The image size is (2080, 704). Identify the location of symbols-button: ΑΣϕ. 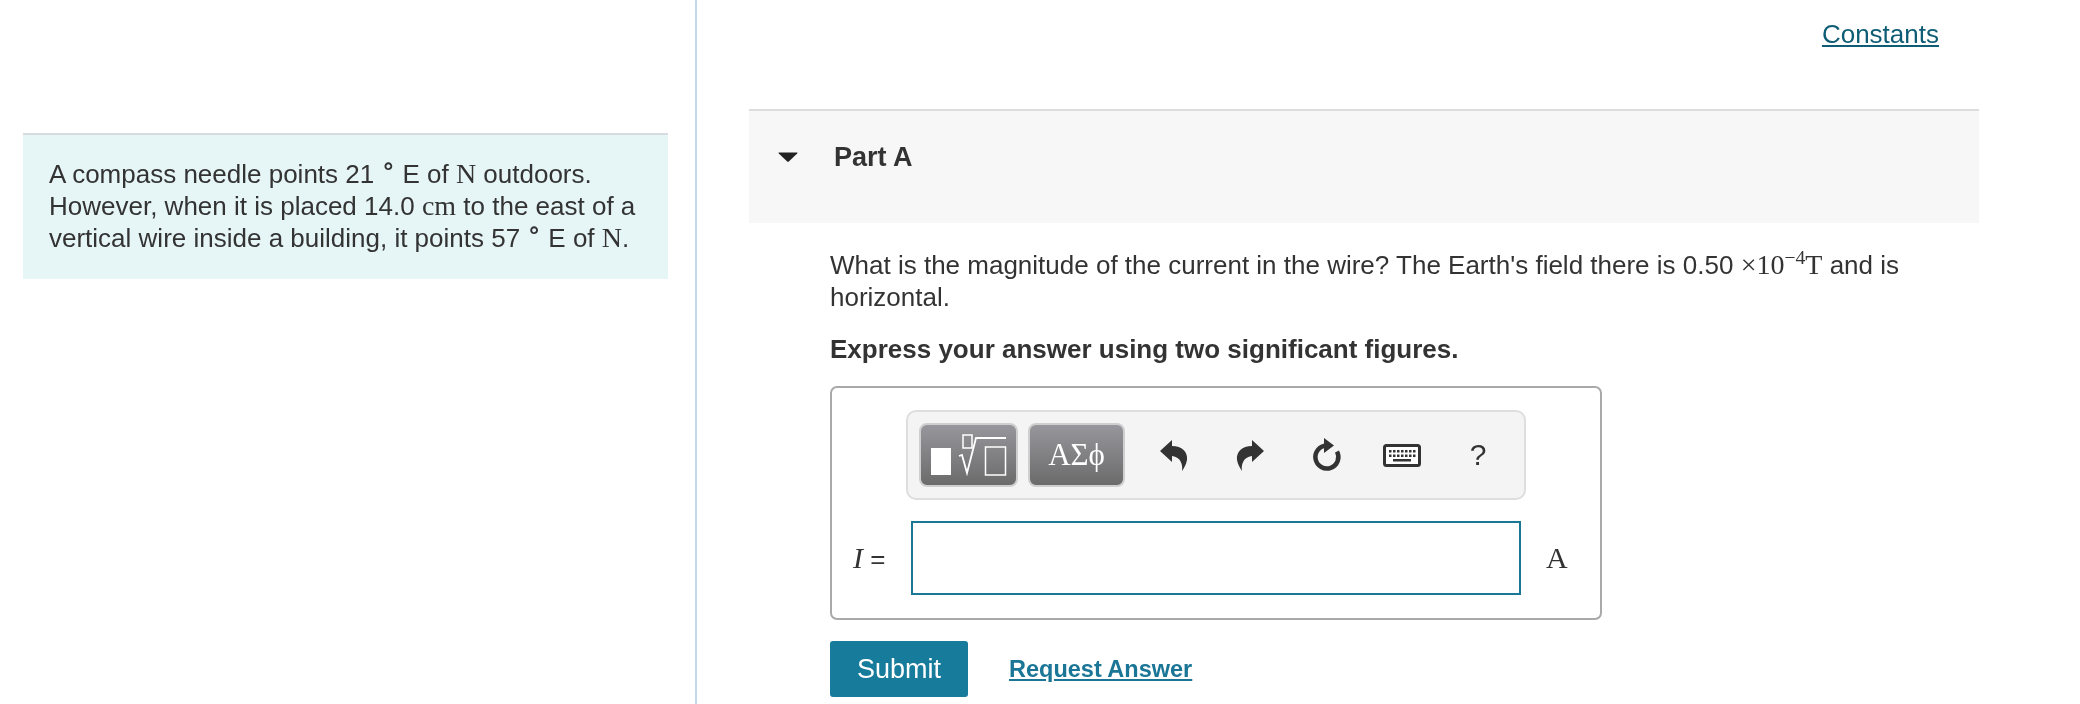
(1076, 455).